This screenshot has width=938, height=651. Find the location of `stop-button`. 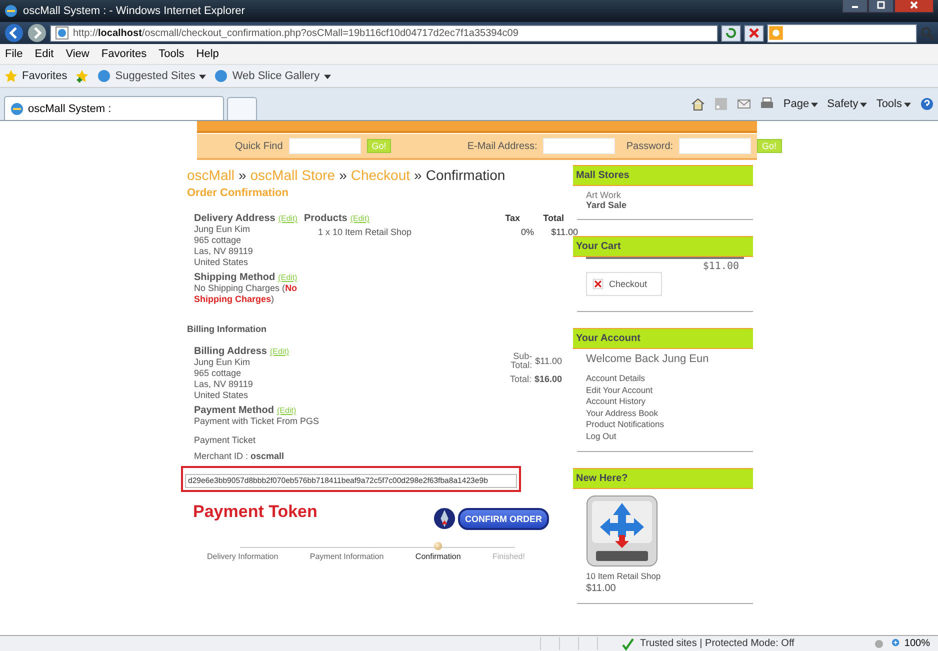

stop-button is located at coordinates (754, 33).